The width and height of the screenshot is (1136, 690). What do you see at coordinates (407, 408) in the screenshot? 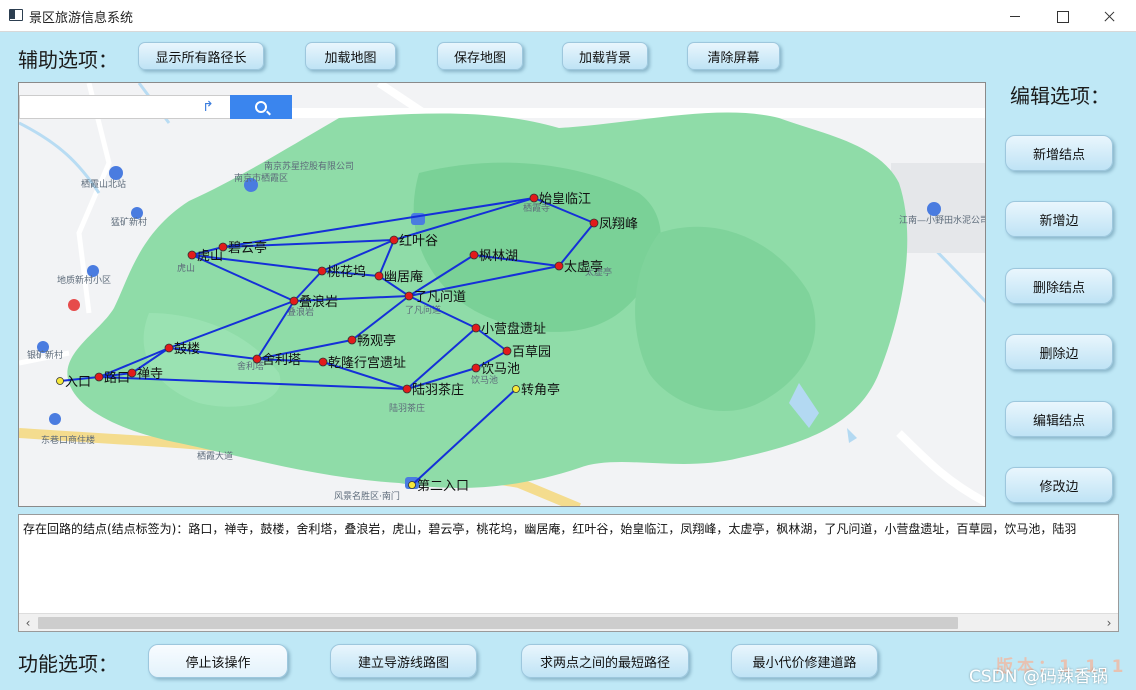
I see `map-place-label: 陆羽茶庄` at bounding box center [407, 408].